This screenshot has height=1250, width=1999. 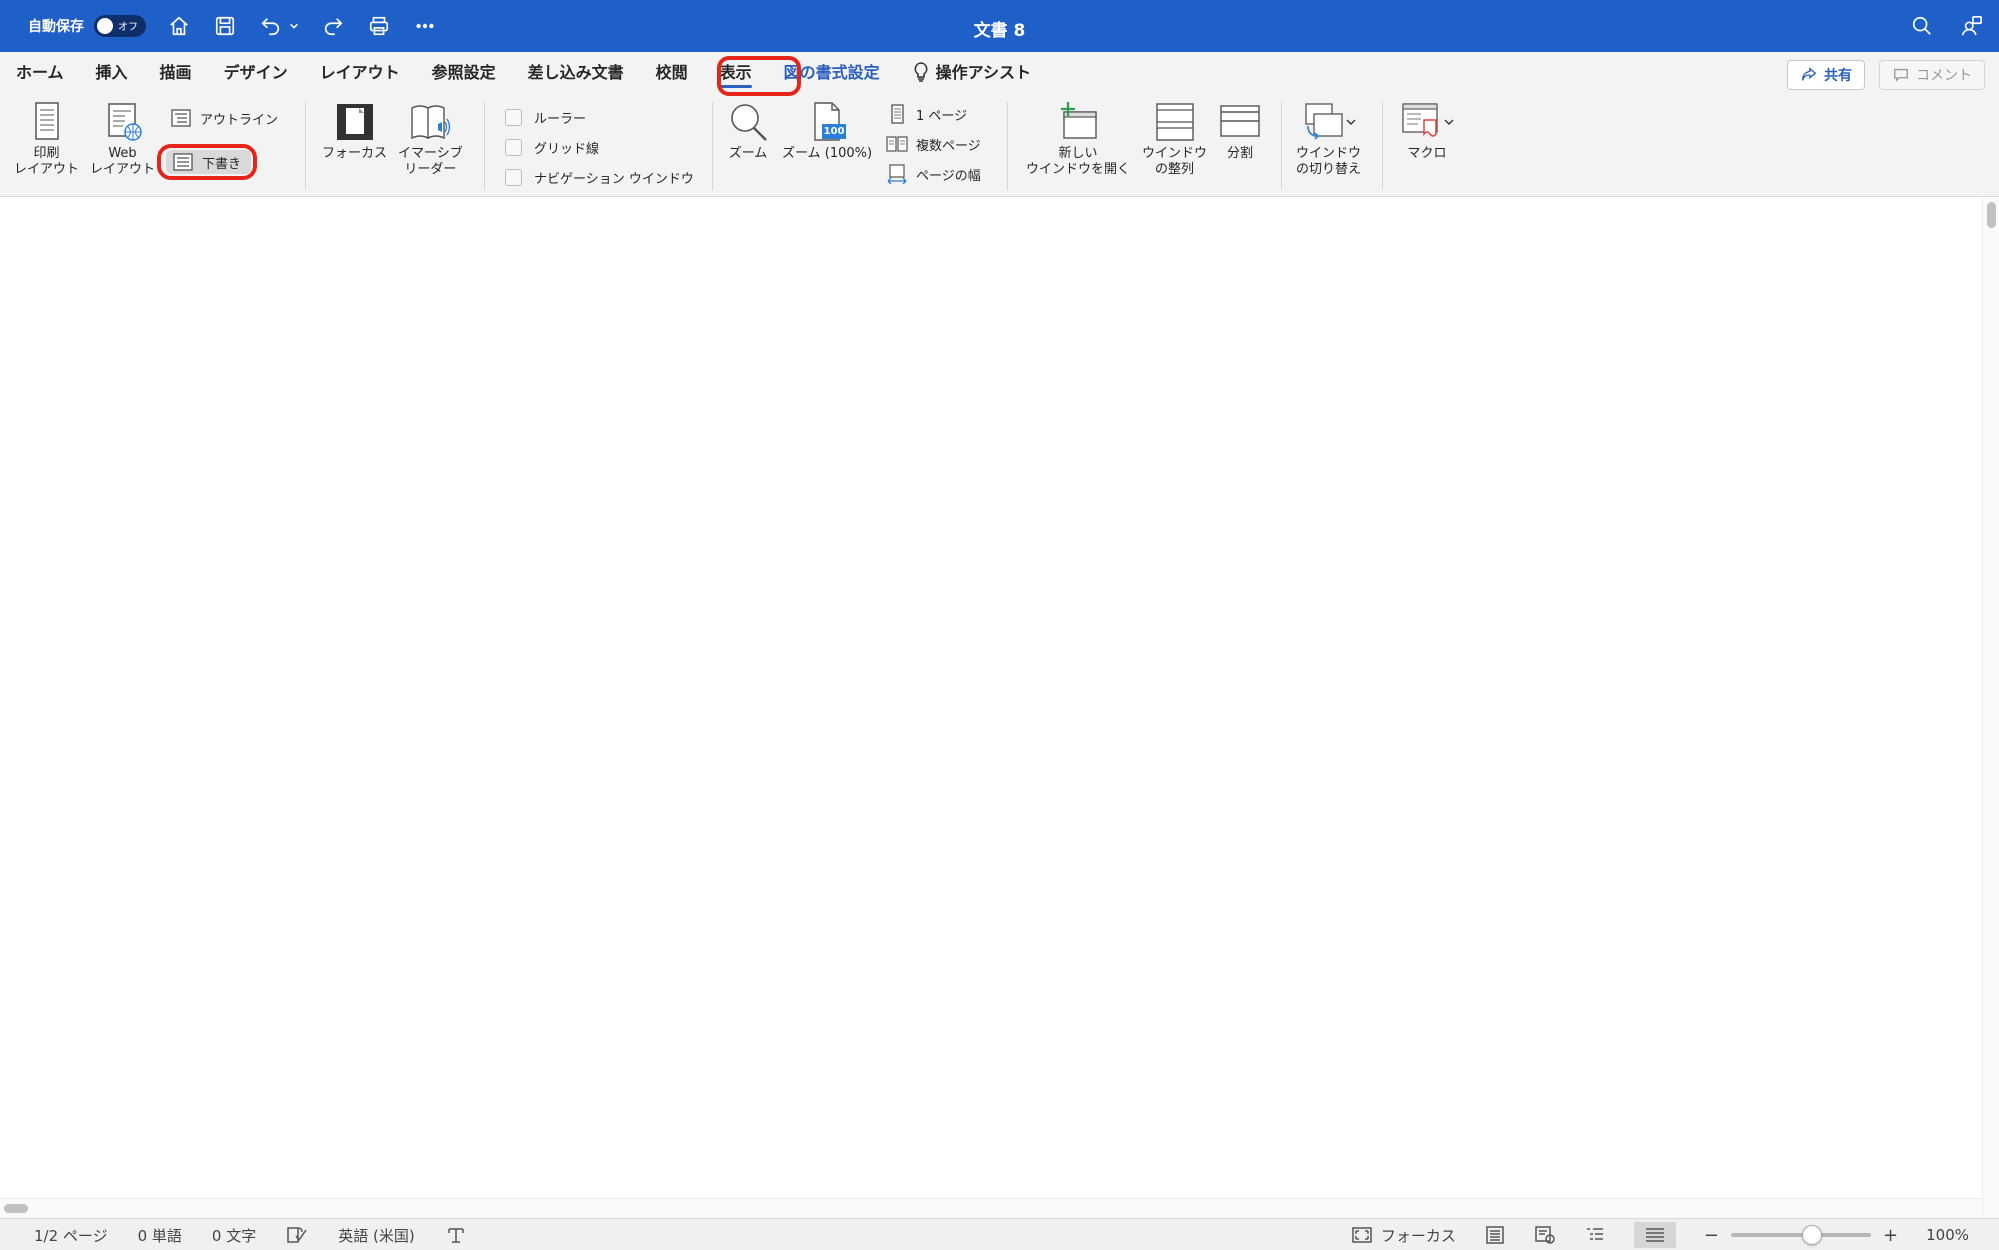 What do you see at coordinates (239, 120) in the screenshot?
I see `outline-label: アウトライン` at bounding box center [239, 120].